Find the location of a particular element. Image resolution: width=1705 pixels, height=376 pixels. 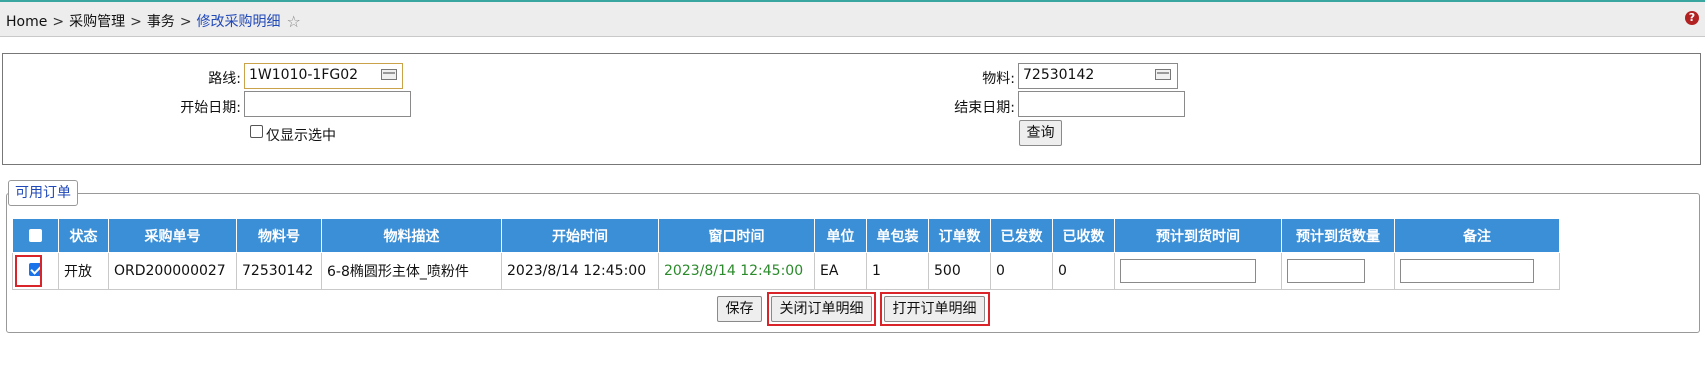

select-all-checkbox is located at coordinates (35, 235).